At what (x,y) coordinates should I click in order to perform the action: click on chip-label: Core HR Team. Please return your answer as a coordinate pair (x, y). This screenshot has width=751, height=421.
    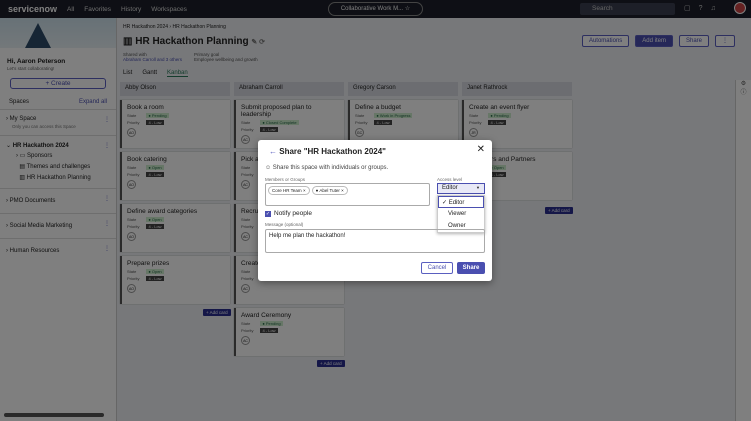
    Looking at the image, I should click on (287, 190).